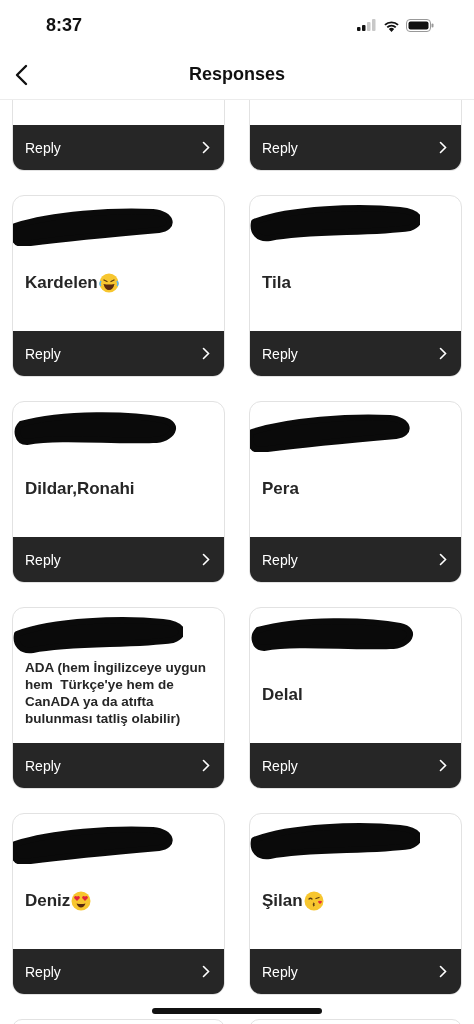 This screenshot has width=474, height=1024. Describe the element at coordinates (367, 25) in the screenshot. I see `signal-icon` at that location.